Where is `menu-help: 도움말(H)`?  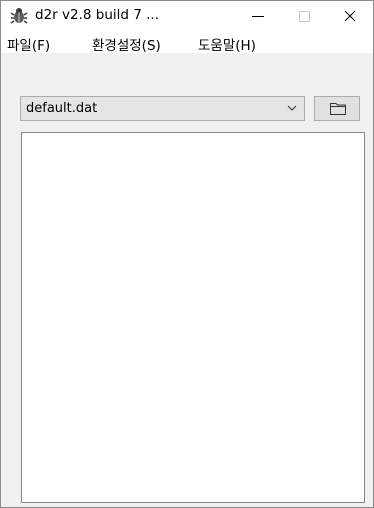
menu-help: 도움말(H) is located at coordinates (227, 44).